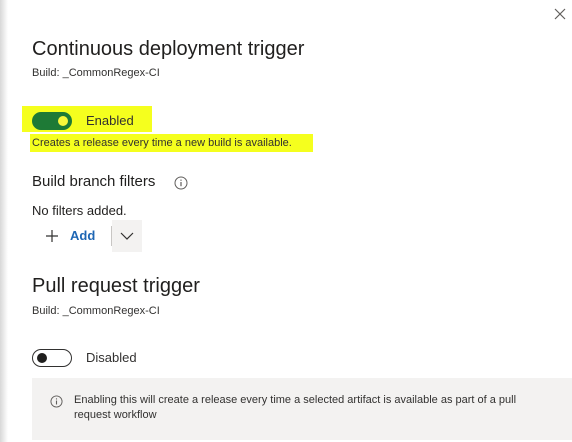  Describe the element at coordinates (52, 358) in the screenshot. I see `pr-disabled-toggle` at that location.